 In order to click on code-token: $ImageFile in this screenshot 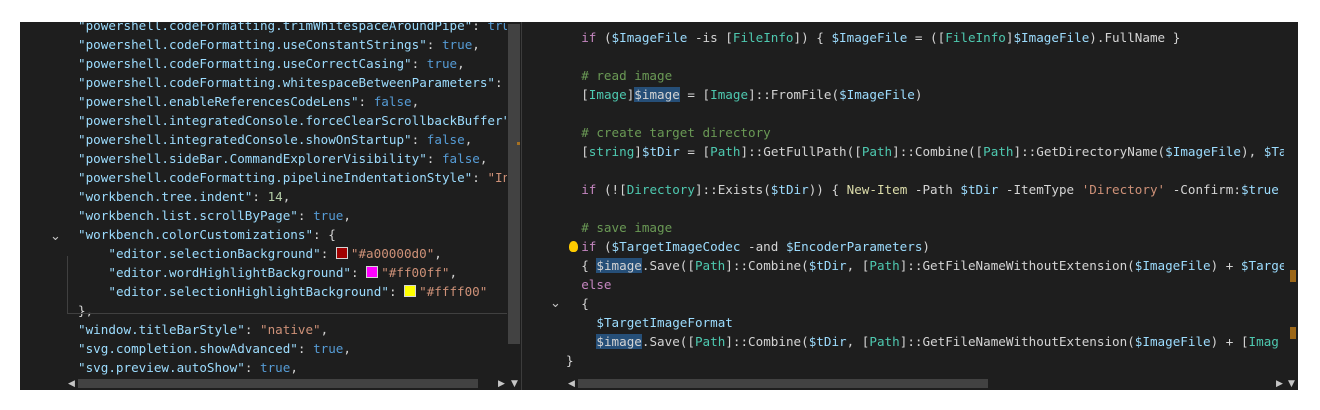, I will do `click(1172, 265)`.